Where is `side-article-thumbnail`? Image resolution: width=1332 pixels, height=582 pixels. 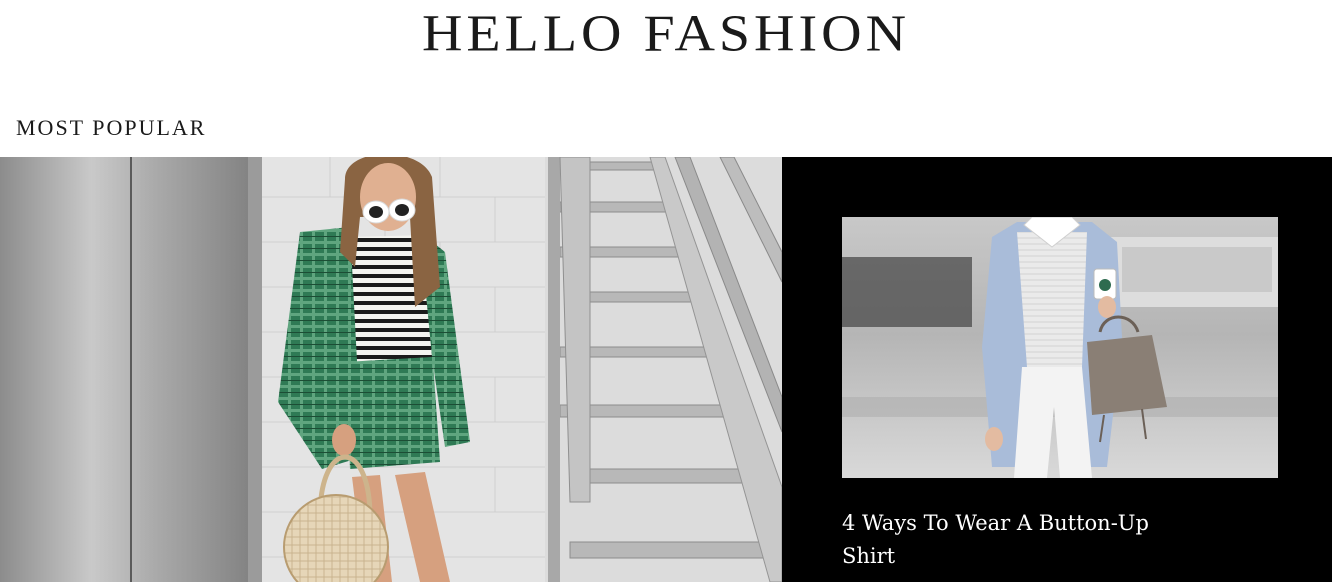 side-article-thumbnail is located at coordinates (1060, 347).